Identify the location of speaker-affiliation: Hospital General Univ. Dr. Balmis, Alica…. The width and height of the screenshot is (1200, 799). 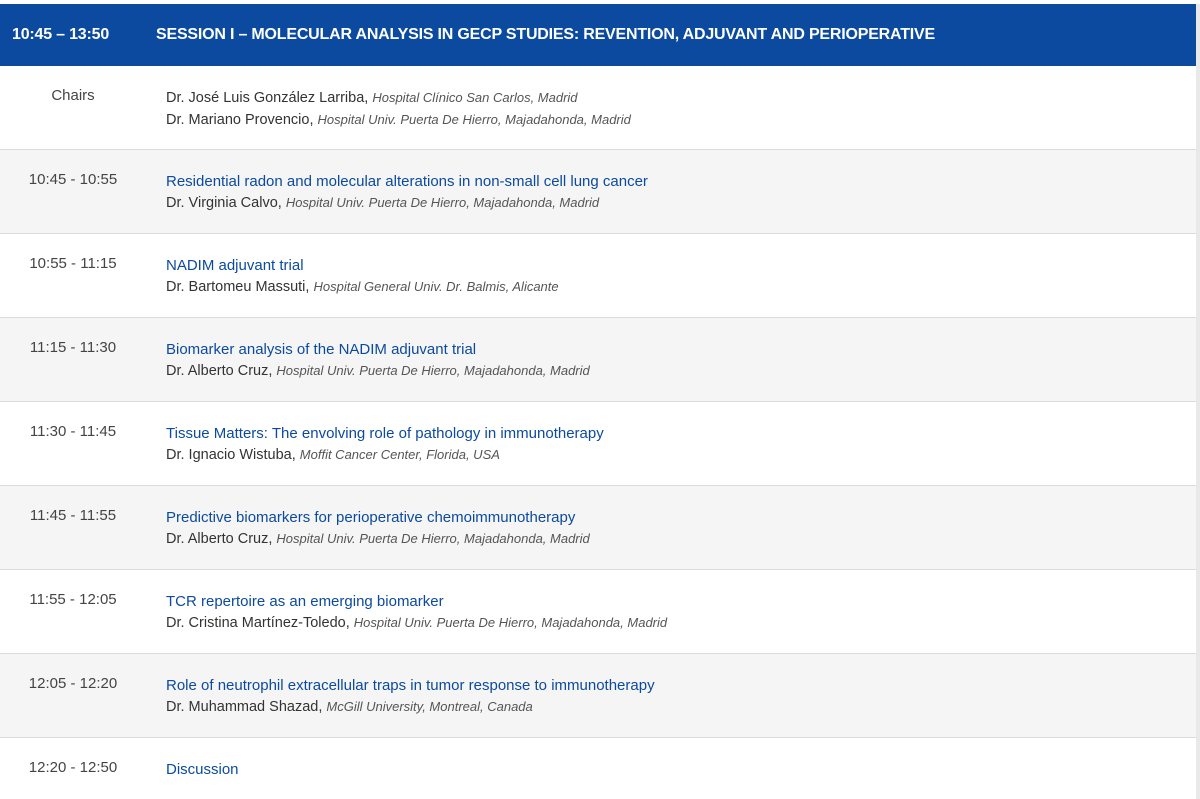
(436, 286).